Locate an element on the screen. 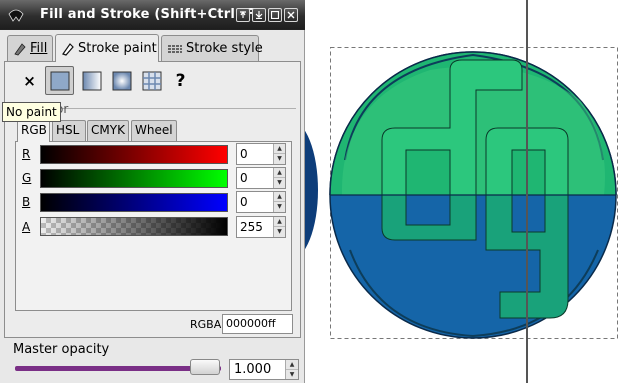  no-paint-tooltip: No paint is located at coordinates (31, 112).